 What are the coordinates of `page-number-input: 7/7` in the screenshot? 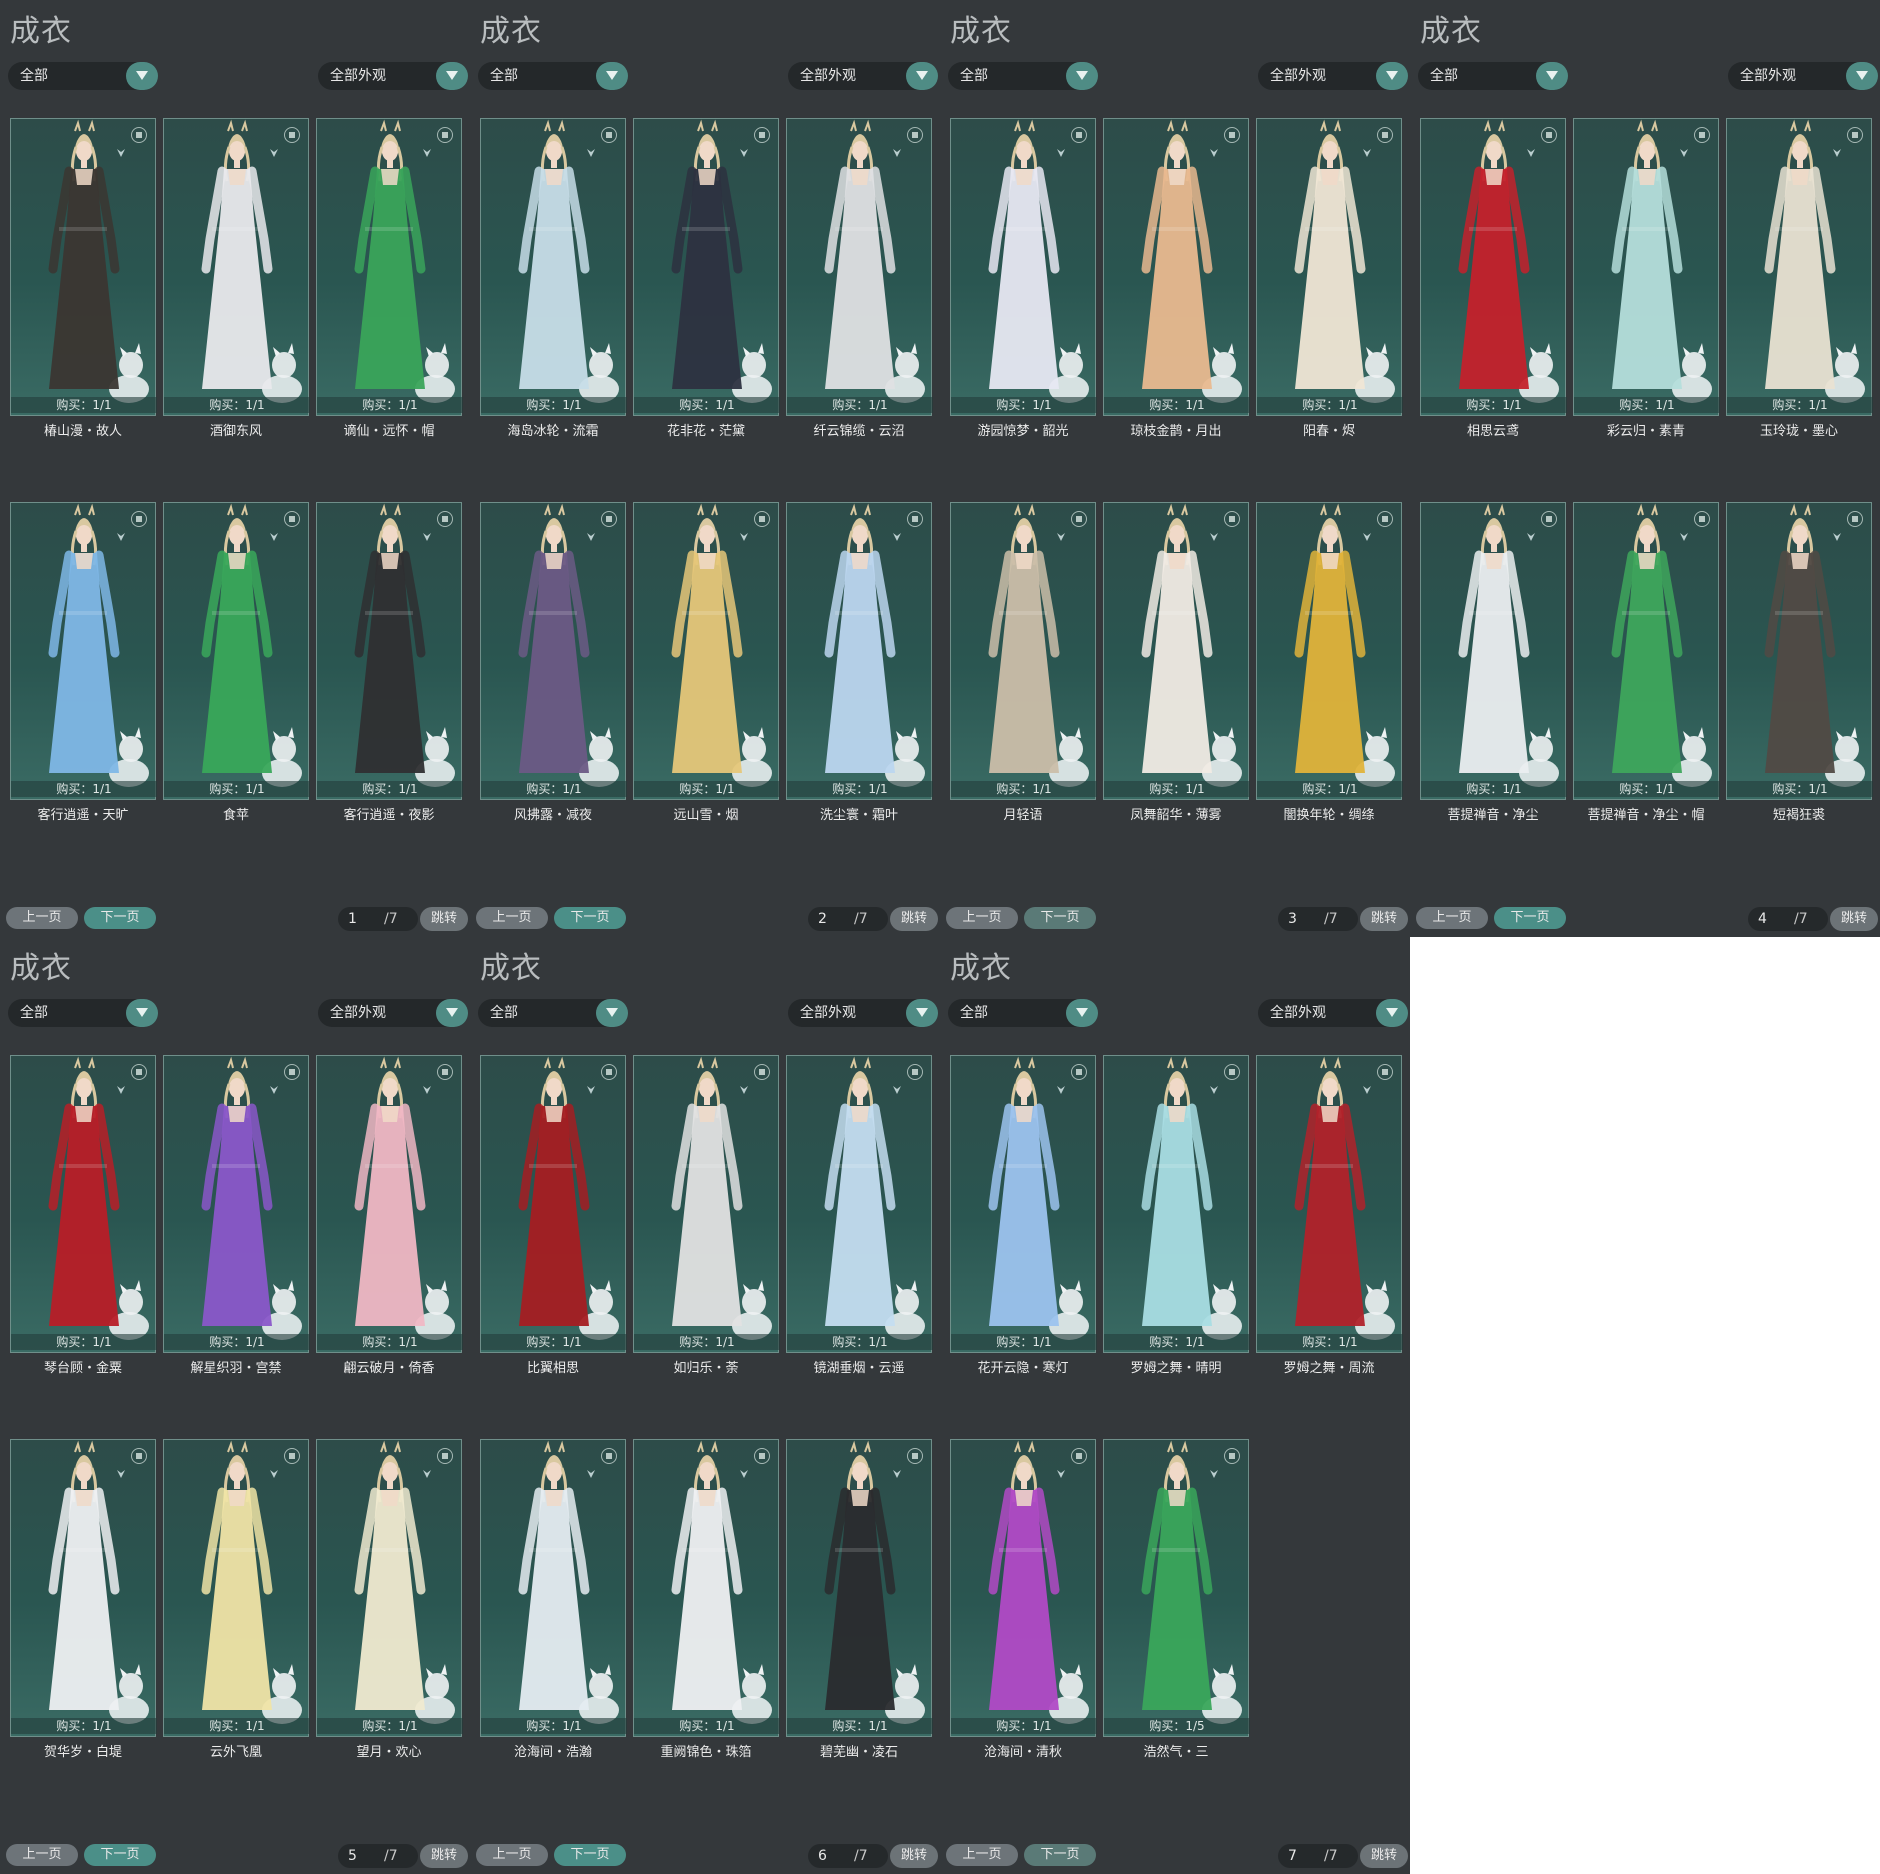 It's located at (1318, 1856).